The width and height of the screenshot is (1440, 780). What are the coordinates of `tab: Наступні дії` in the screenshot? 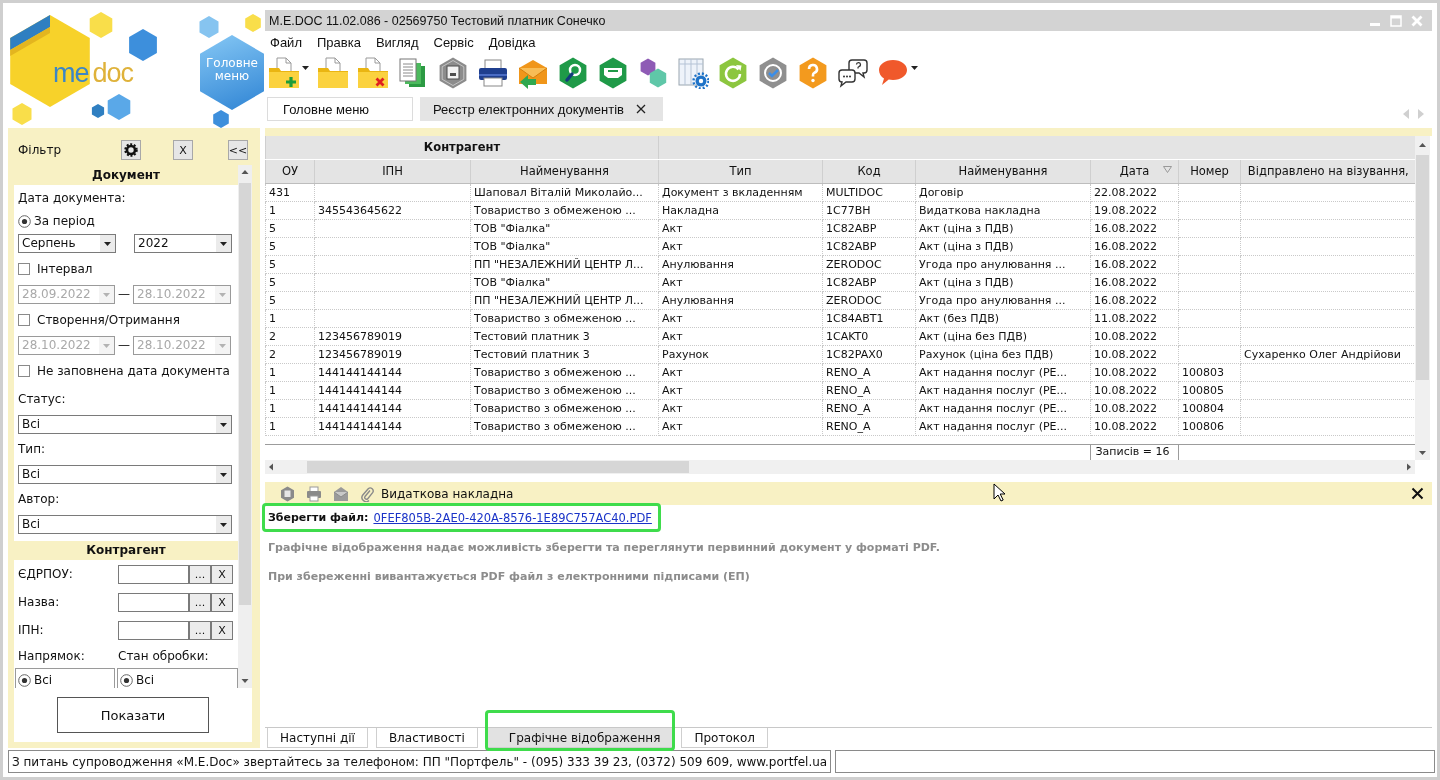 It's located at (317, 738).